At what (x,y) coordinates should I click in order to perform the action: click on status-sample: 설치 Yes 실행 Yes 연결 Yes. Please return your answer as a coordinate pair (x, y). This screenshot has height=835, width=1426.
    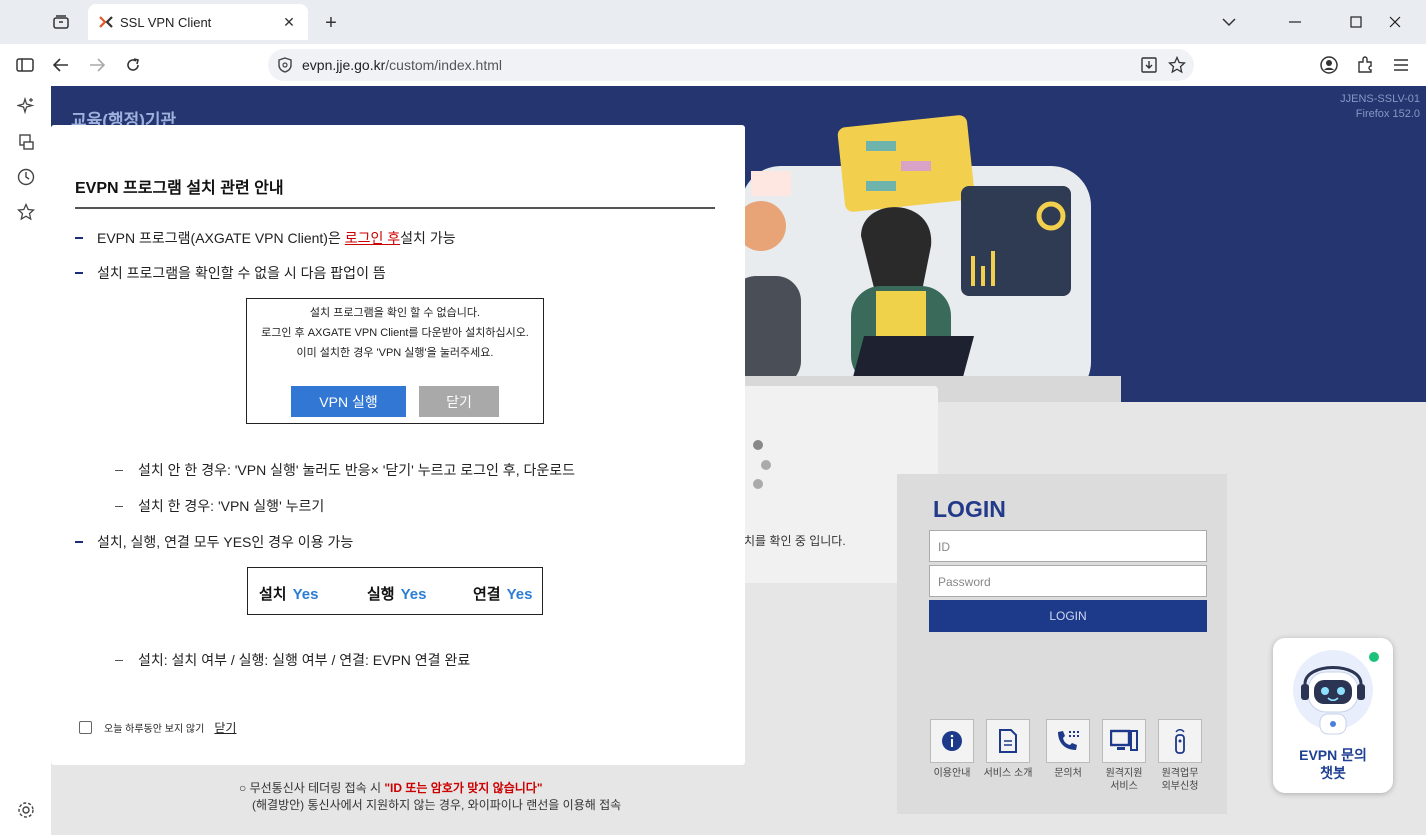
    Looking at the image, I should click on (395, 591).